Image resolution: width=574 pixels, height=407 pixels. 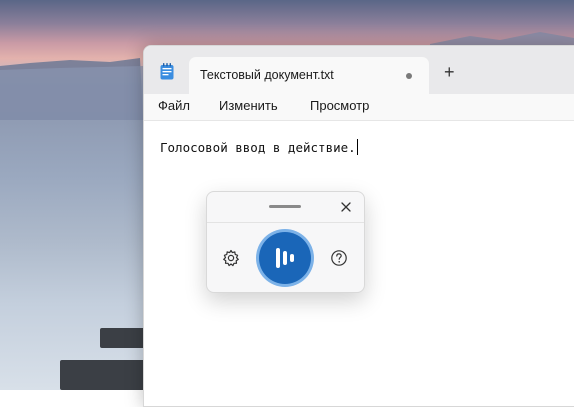 I want to click on drag-handle, so click(x=285, y=206).